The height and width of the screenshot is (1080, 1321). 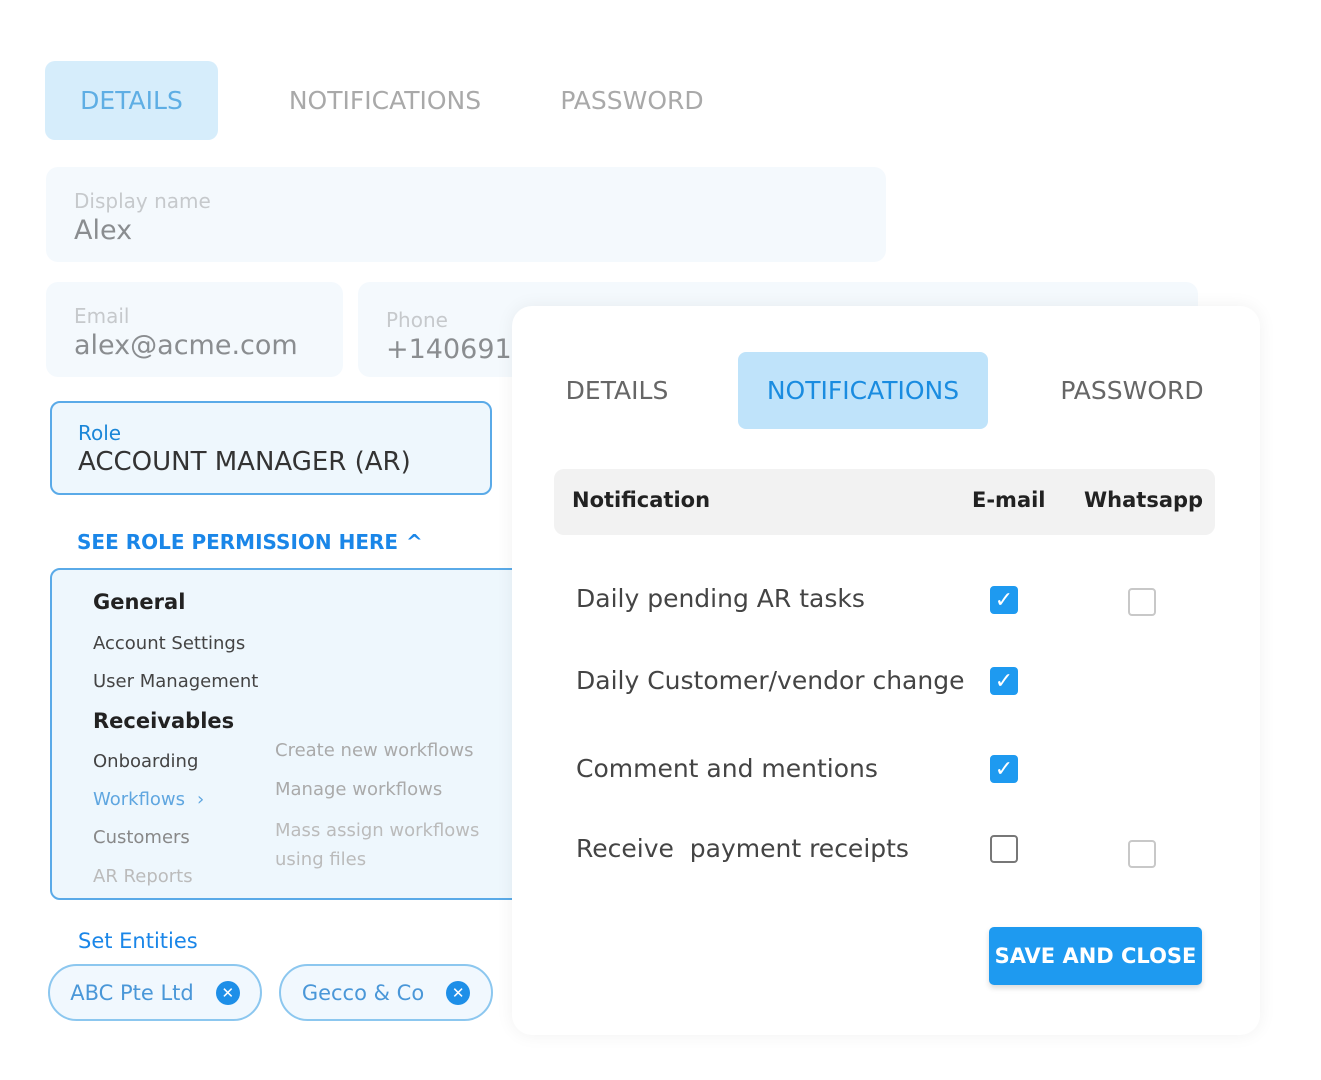 I want to click on role-label: Role, so click(x=100, y=433).